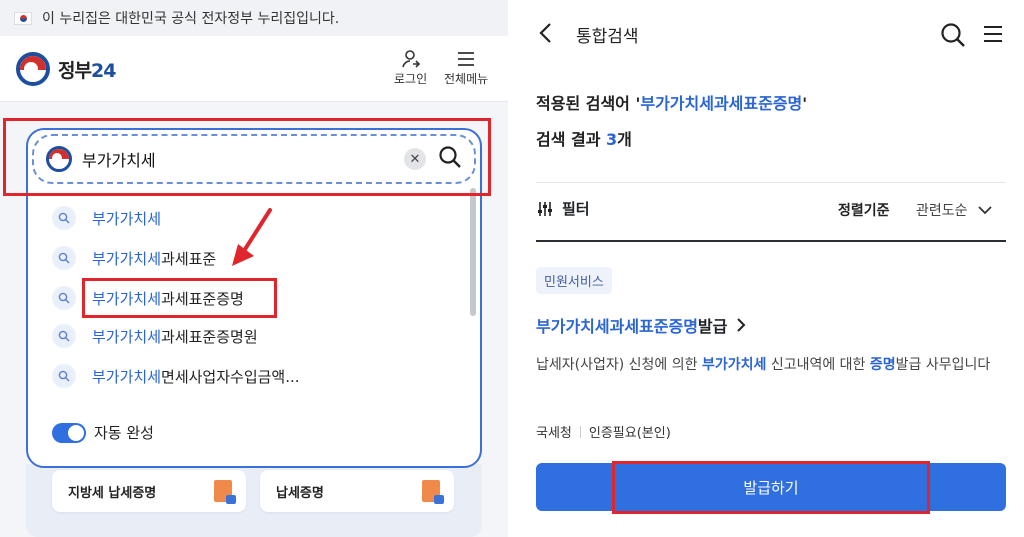 The width and height of the screenshot is (1024, 537). What do you see at coordinates (607, 37) in the screenshot?
I see `page-title: 통합검색` at bounding box center [607, 37].